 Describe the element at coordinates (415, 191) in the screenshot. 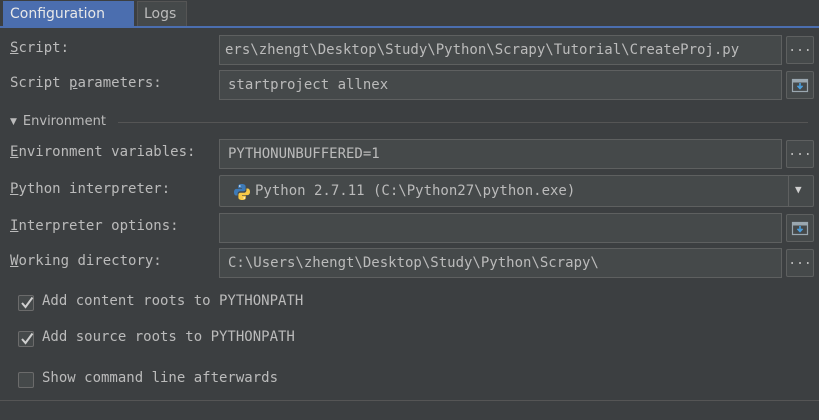

I see `python-interpreter-value: Python 2.7.11 (C:\Python27\python.exe)` at that location.